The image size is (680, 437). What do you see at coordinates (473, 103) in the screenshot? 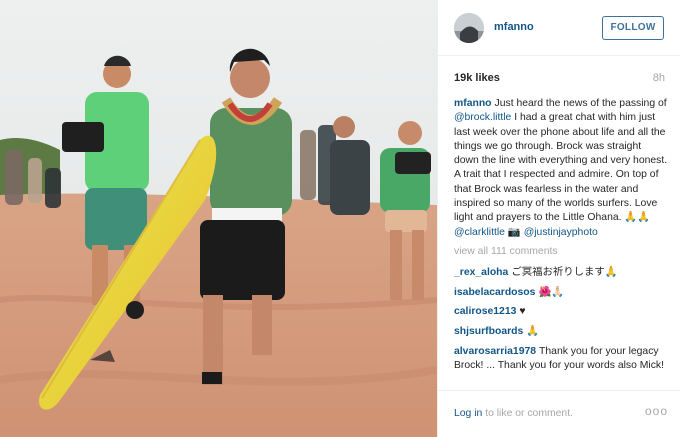
I see `caption-author-link: mfanno` at bounding box center [473, 103].